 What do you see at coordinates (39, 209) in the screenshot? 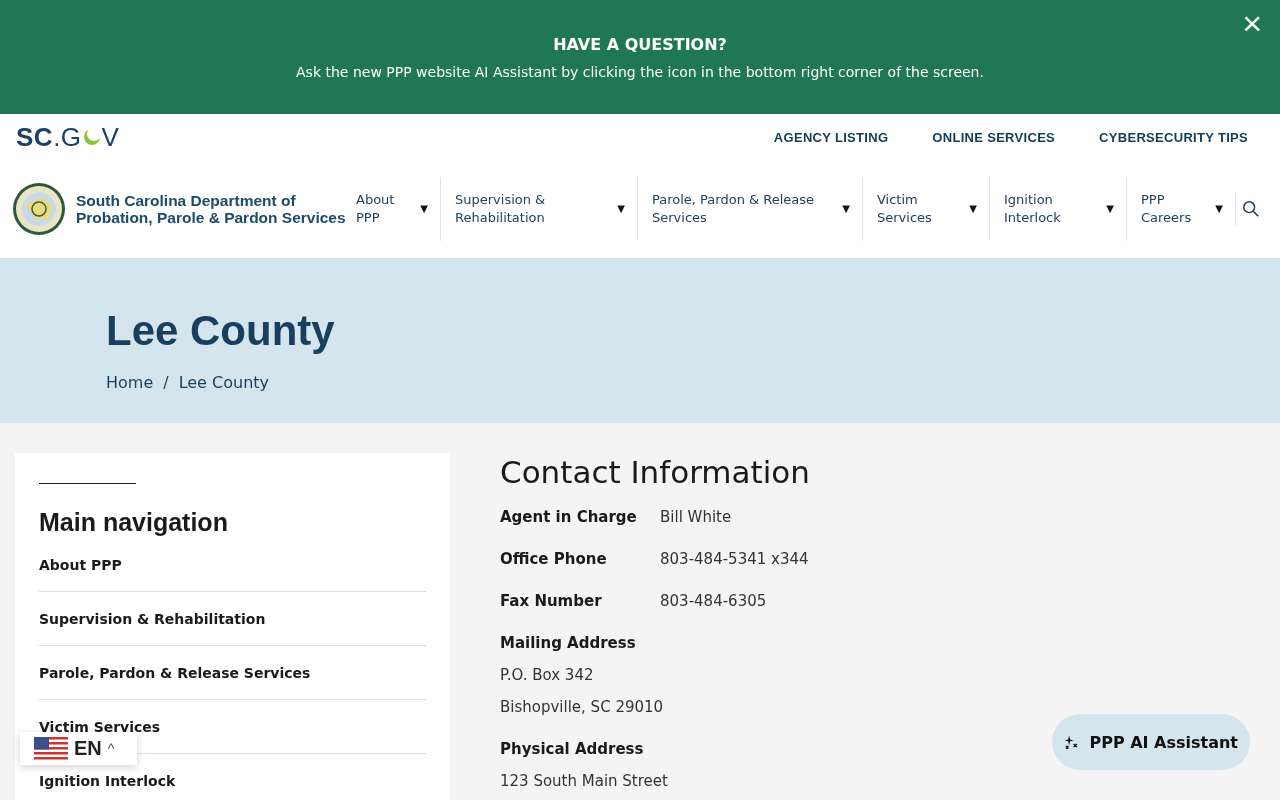
I see `seal-icon` at bounding box center [39, 209].